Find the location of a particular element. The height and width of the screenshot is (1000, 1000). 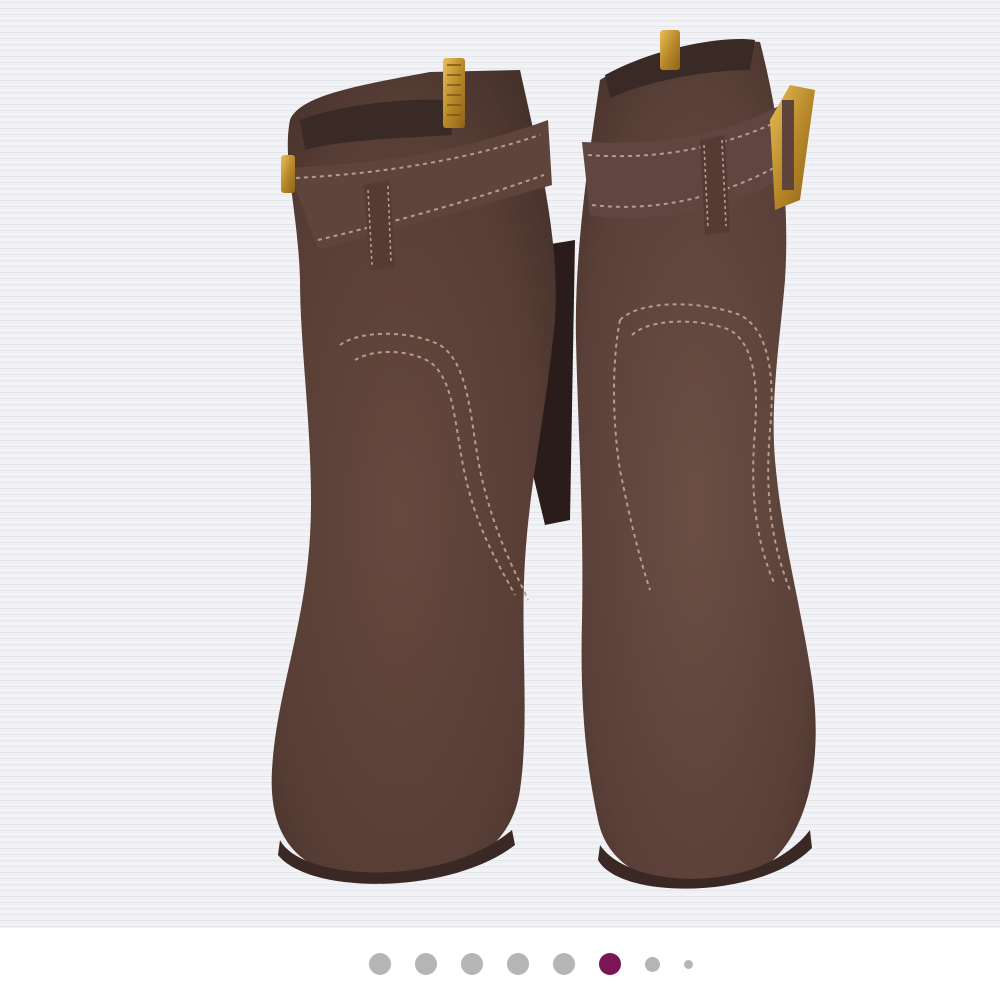

pagination-dots is located at coordinates (531, 964).